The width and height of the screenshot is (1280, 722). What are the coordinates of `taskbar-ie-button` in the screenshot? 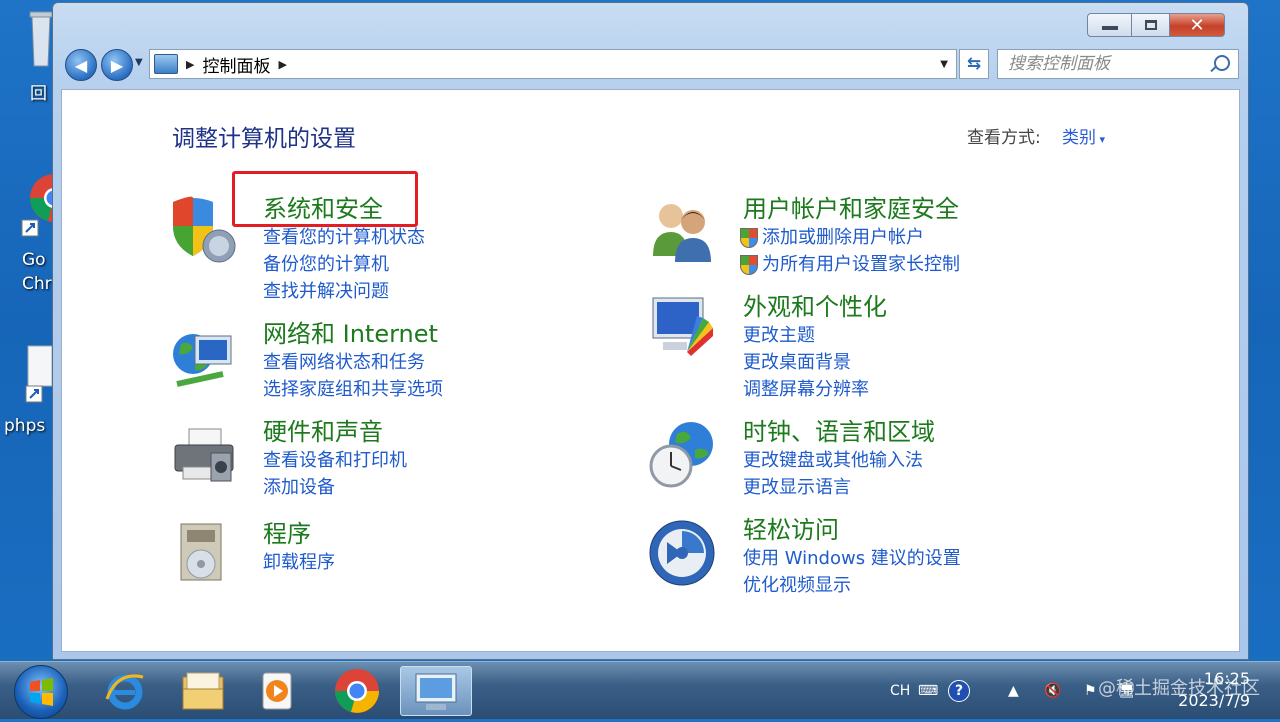 It's located at (125, 691).